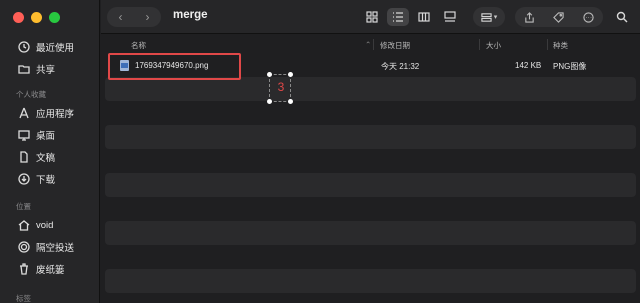  Describe the element at coordinates (411, 17) in the screenshot. I see `view-mode-group` at that location.